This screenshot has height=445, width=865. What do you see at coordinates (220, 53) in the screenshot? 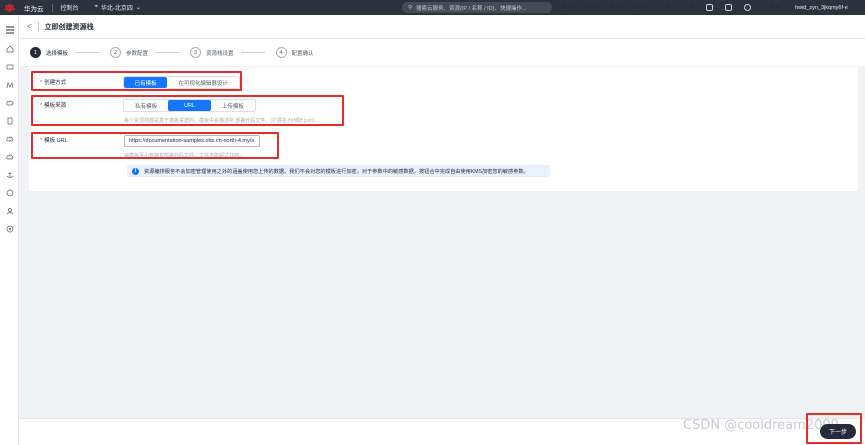
I see `step-label: 资源栈设置` at bounding box center [220, 53].